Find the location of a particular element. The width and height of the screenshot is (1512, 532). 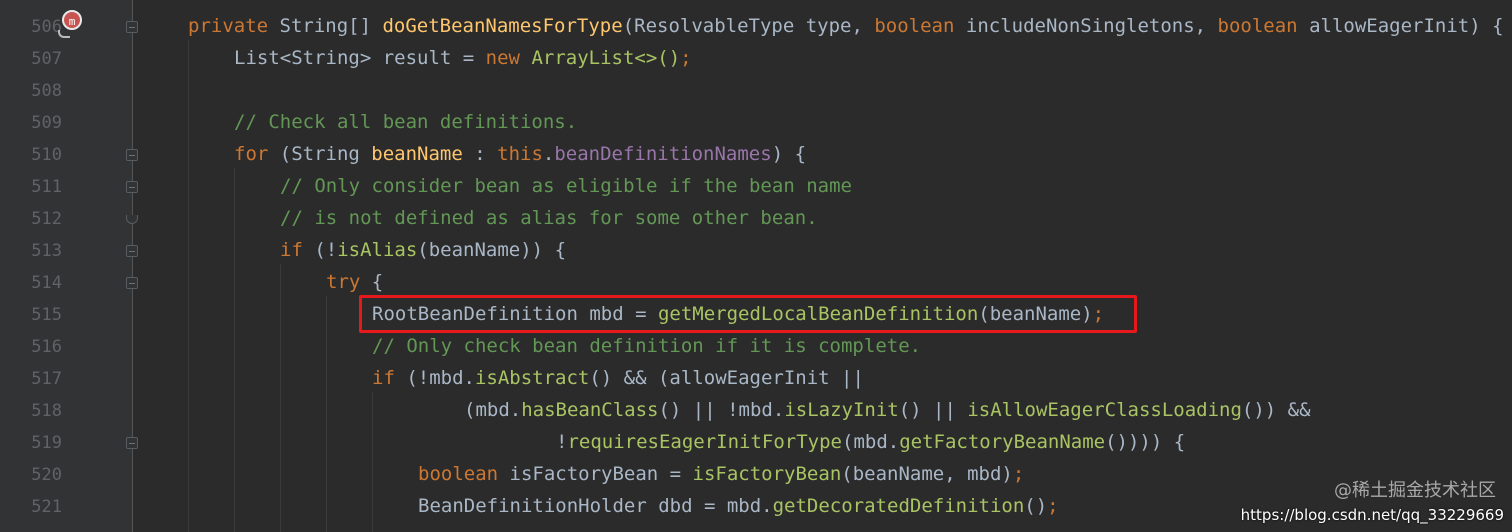

code-token: includeNonSingletons, is located at coordinates (1091, 26).